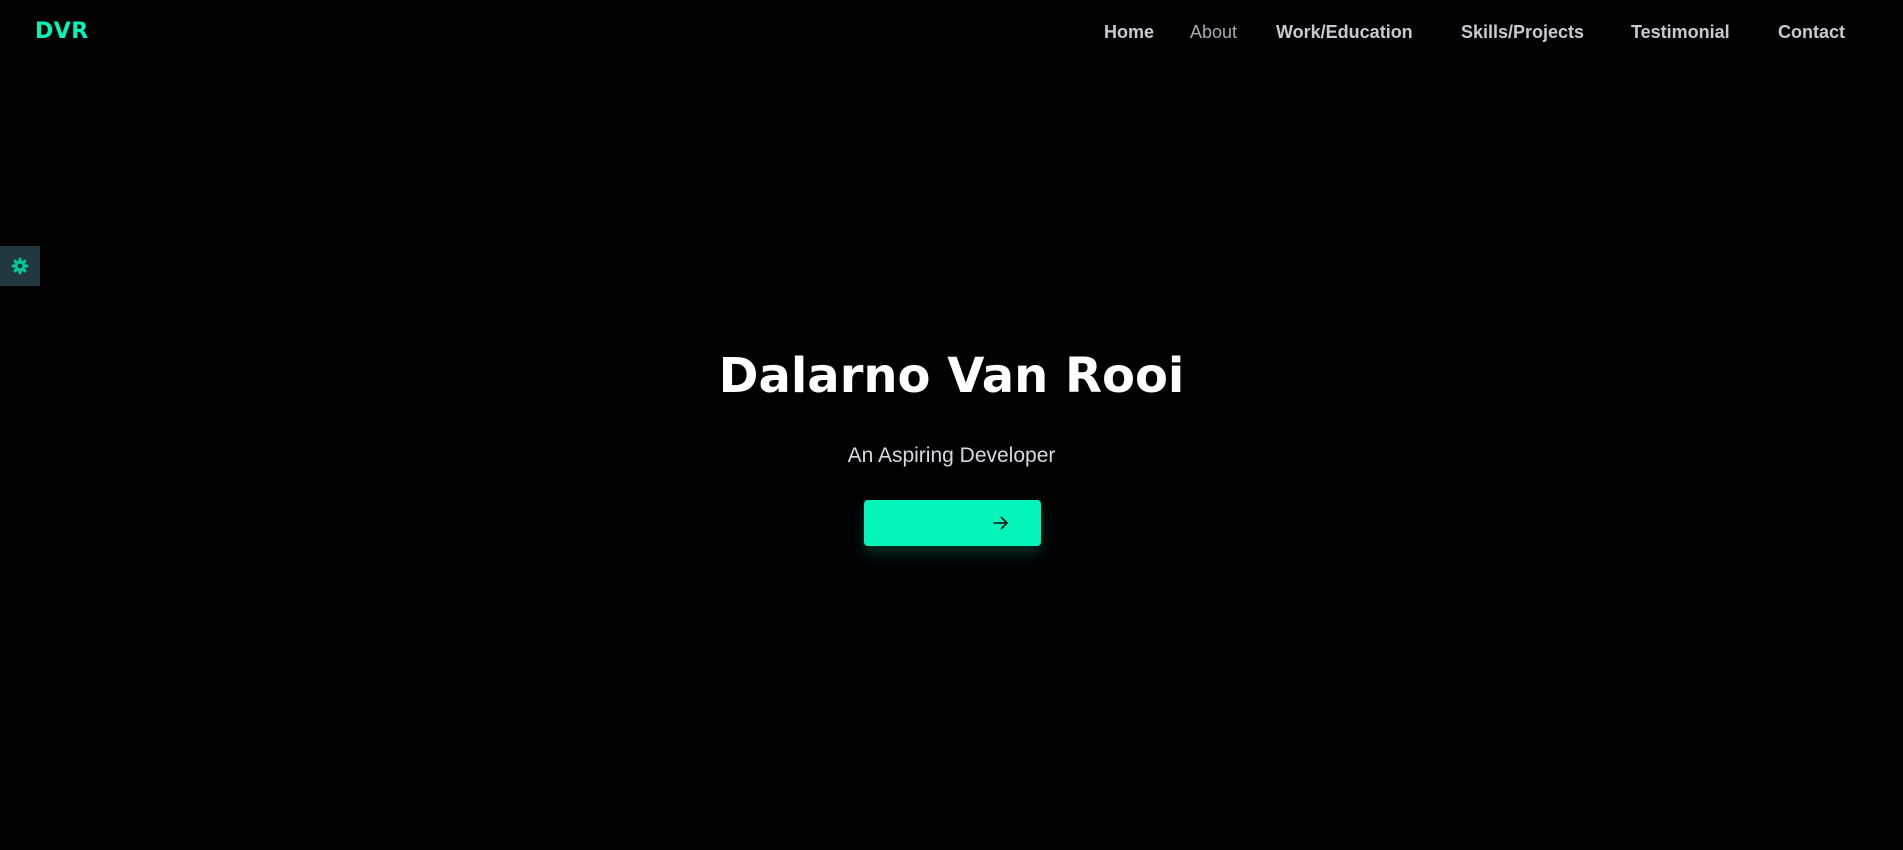 This screenshot has height=850, width=1903. I want to click on nav-item-home: Home, so click(1129, 32).